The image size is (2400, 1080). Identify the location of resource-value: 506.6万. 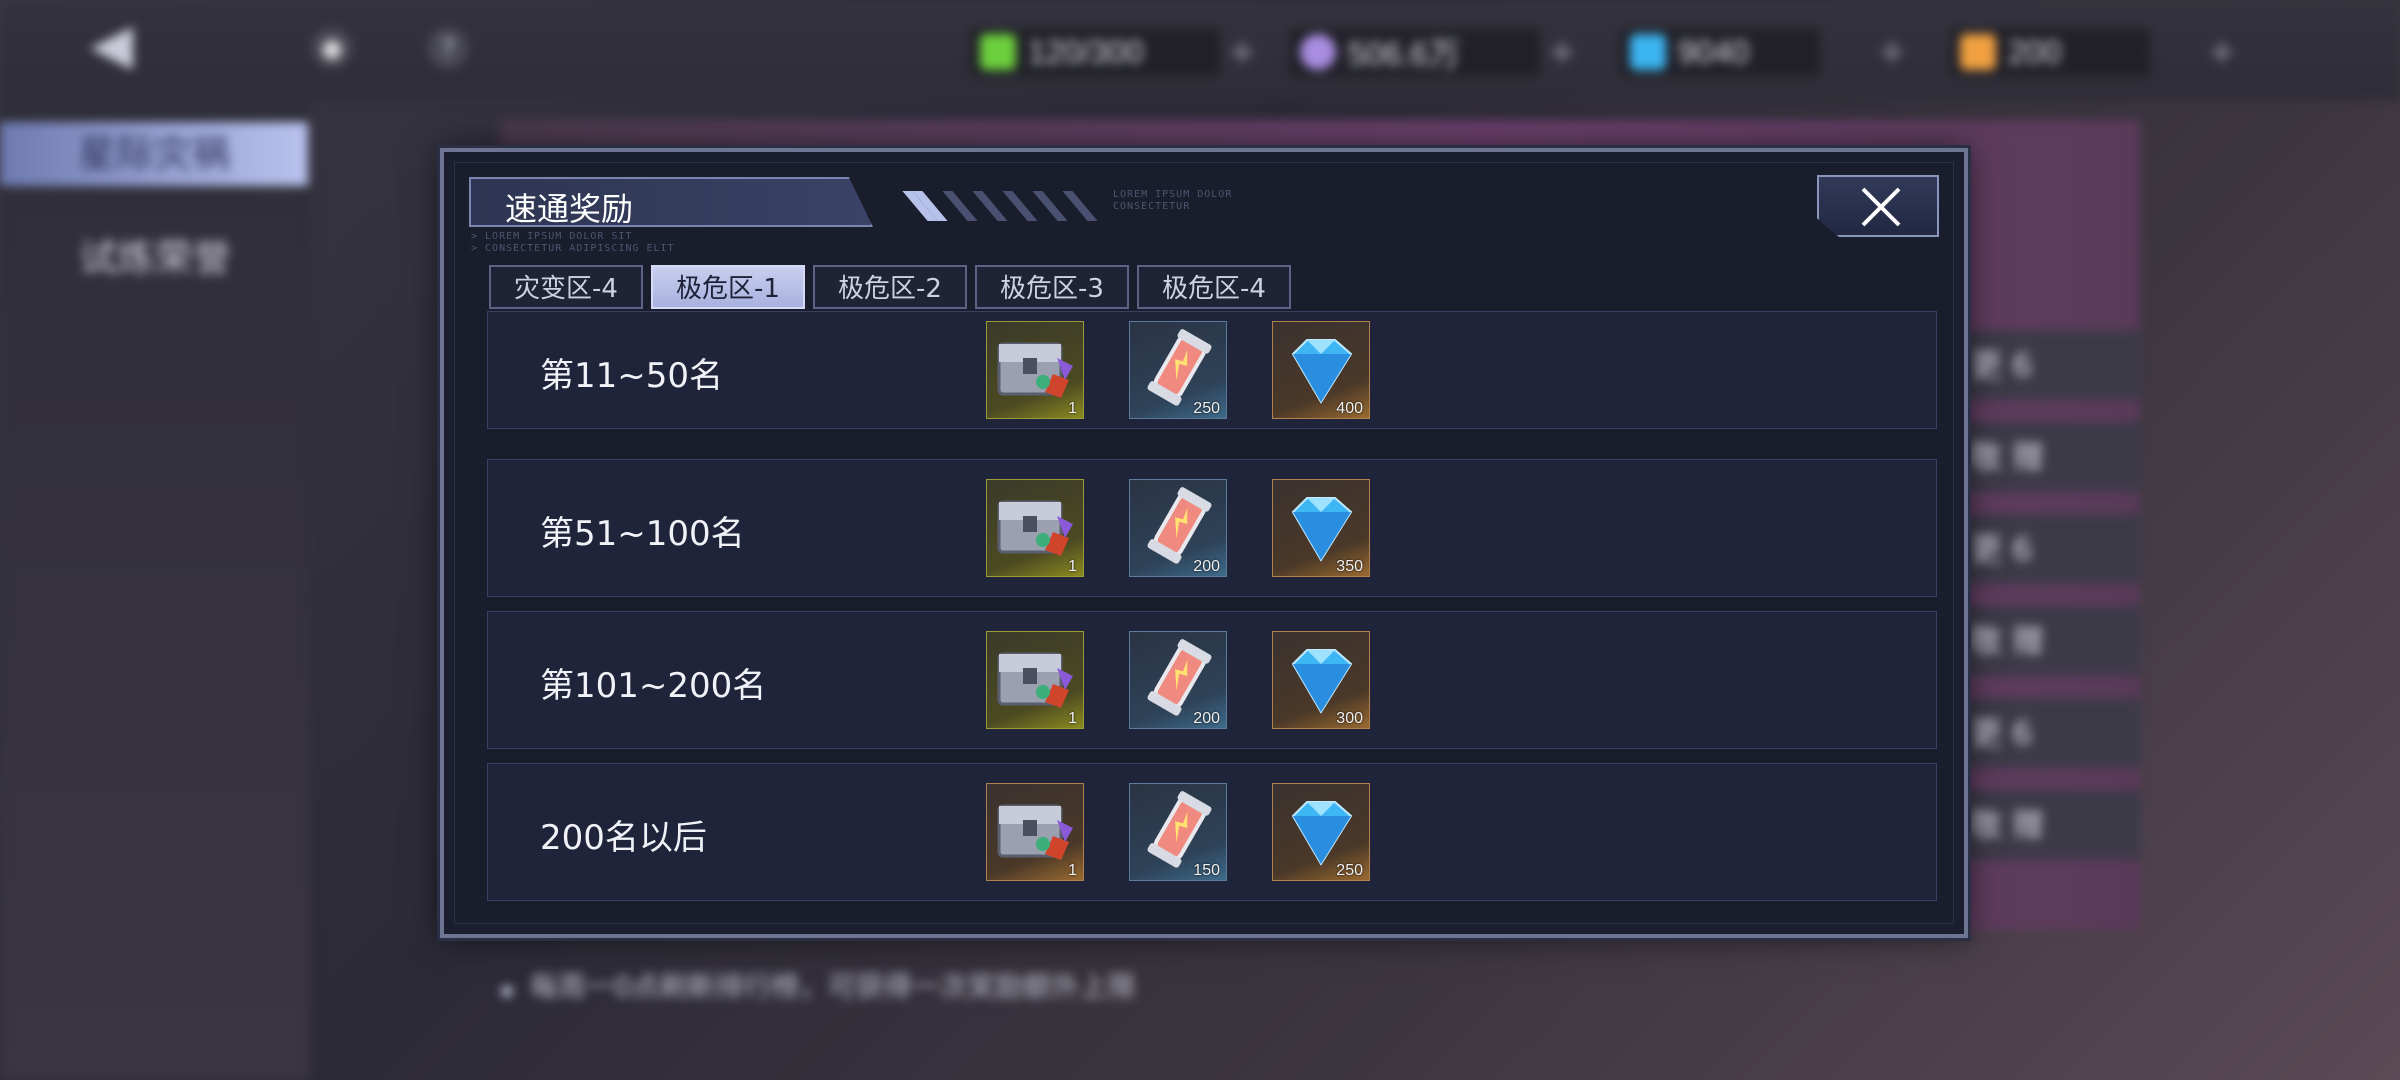
(1404, 54).